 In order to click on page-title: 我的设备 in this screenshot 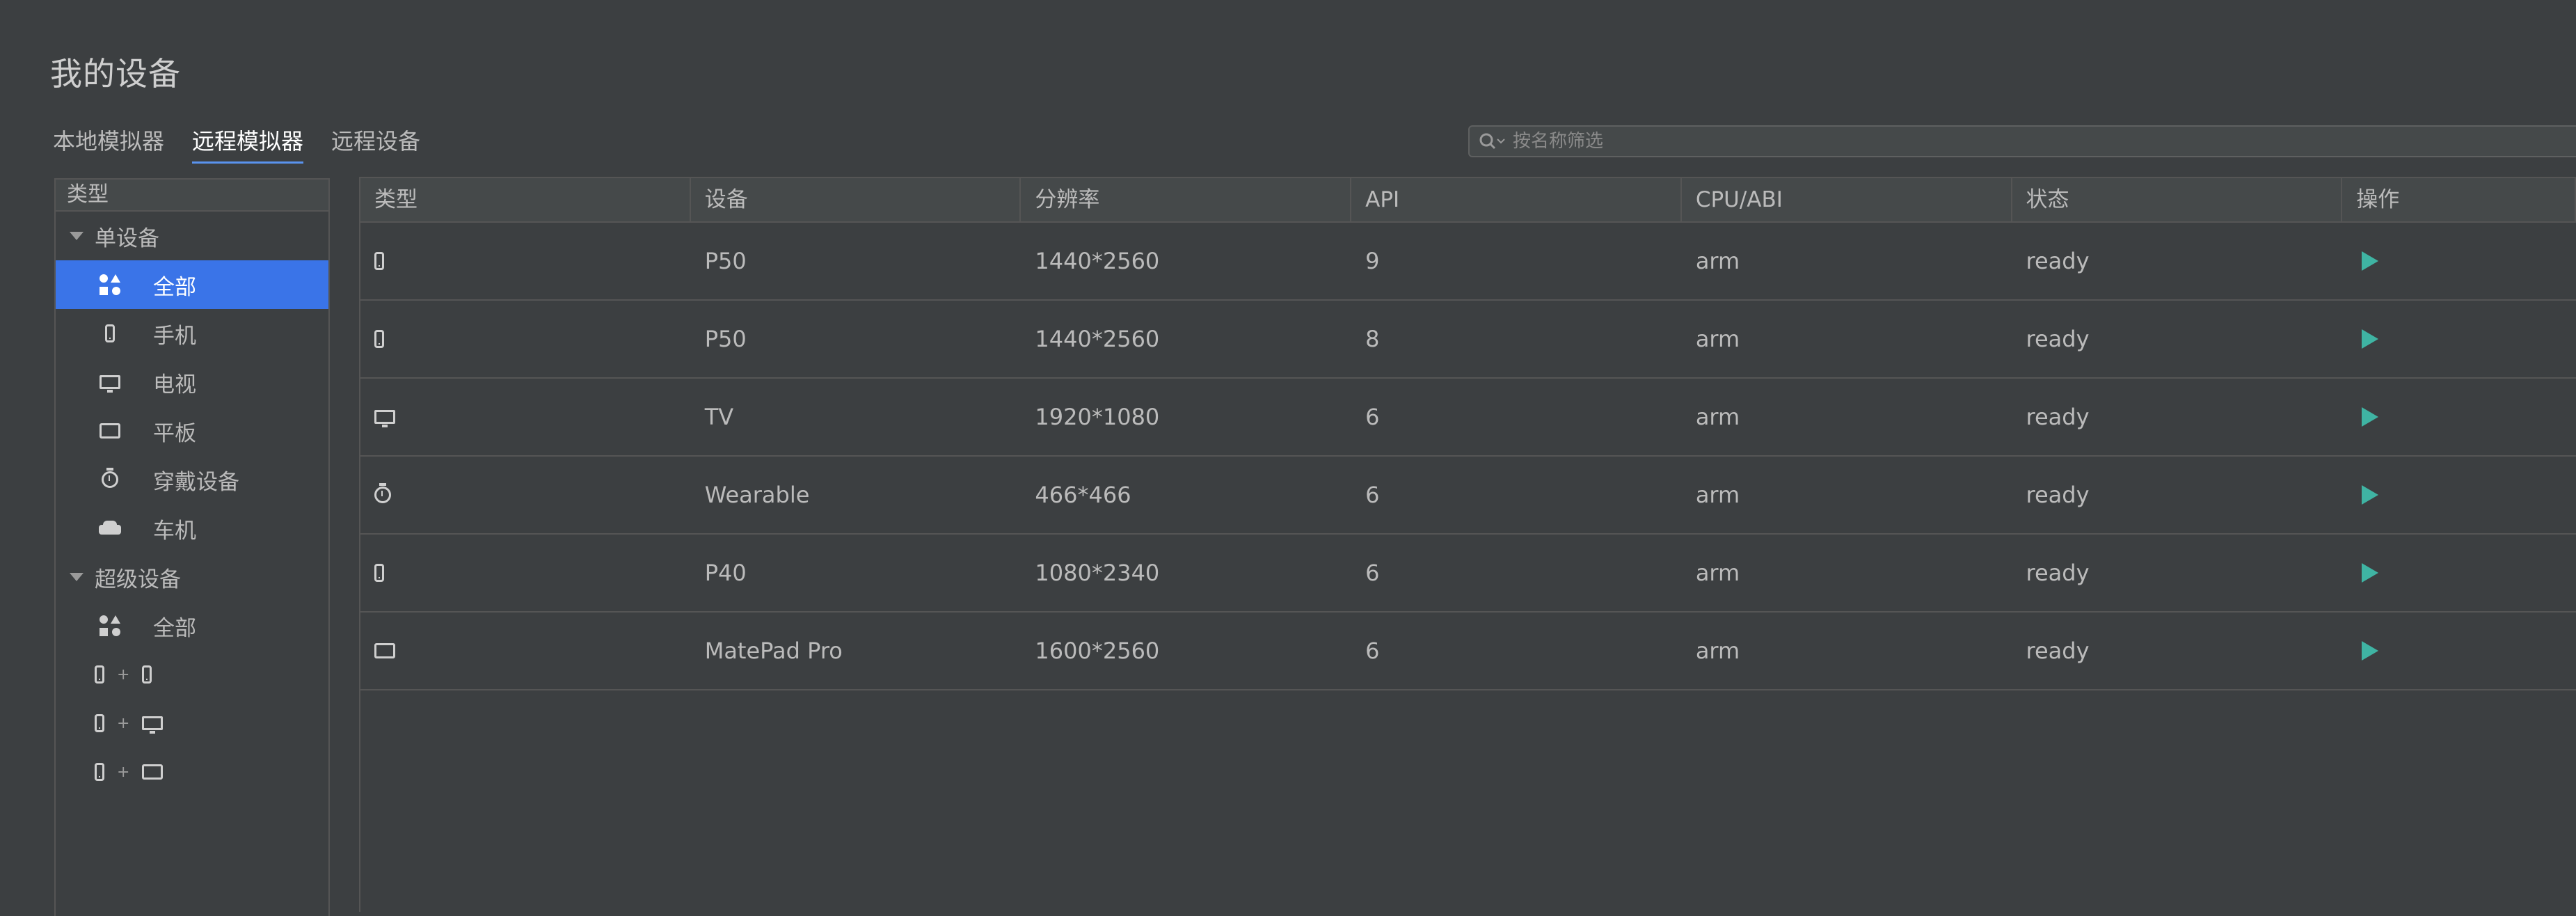, I will do `click(115, 74)`.